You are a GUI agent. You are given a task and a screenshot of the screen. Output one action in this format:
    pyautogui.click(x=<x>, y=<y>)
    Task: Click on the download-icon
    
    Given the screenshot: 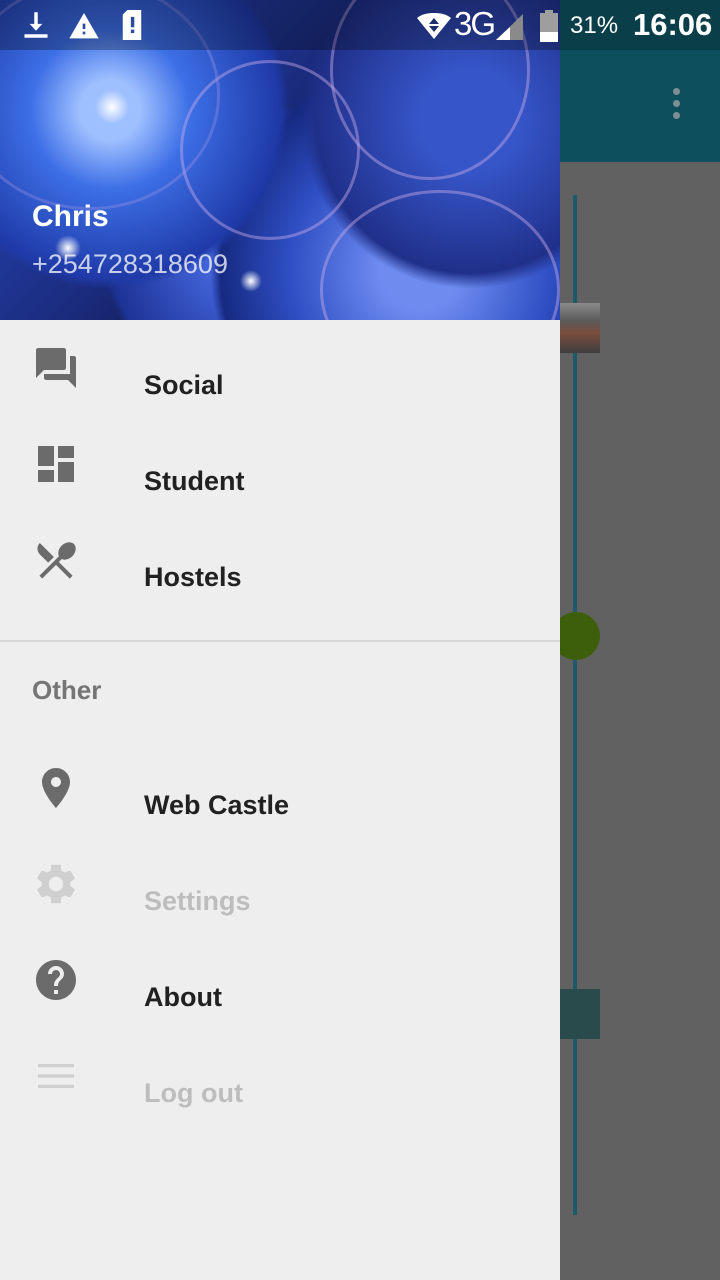 What is the action you would take?
    pyautogui.click(x=36, y=25)
    